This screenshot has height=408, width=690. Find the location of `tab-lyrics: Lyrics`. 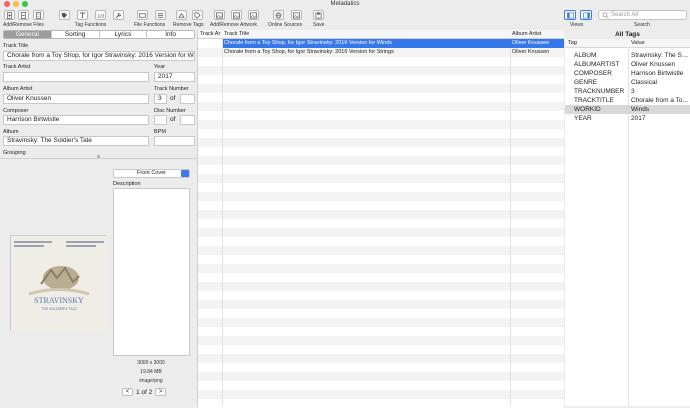

tab-lyrics: Lyrics is located at coordinates (124, 34).